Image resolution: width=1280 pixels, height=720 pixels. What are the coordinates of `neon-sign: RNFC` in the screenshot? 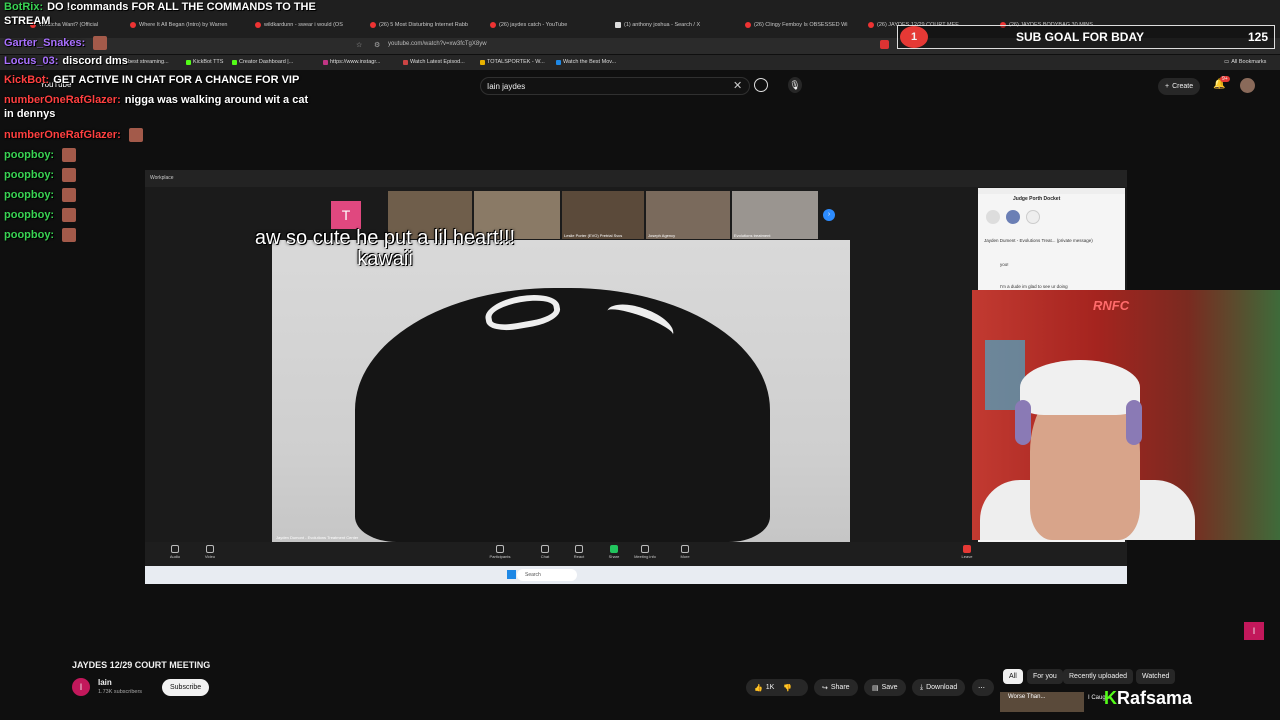 It's located at (1111, 305).